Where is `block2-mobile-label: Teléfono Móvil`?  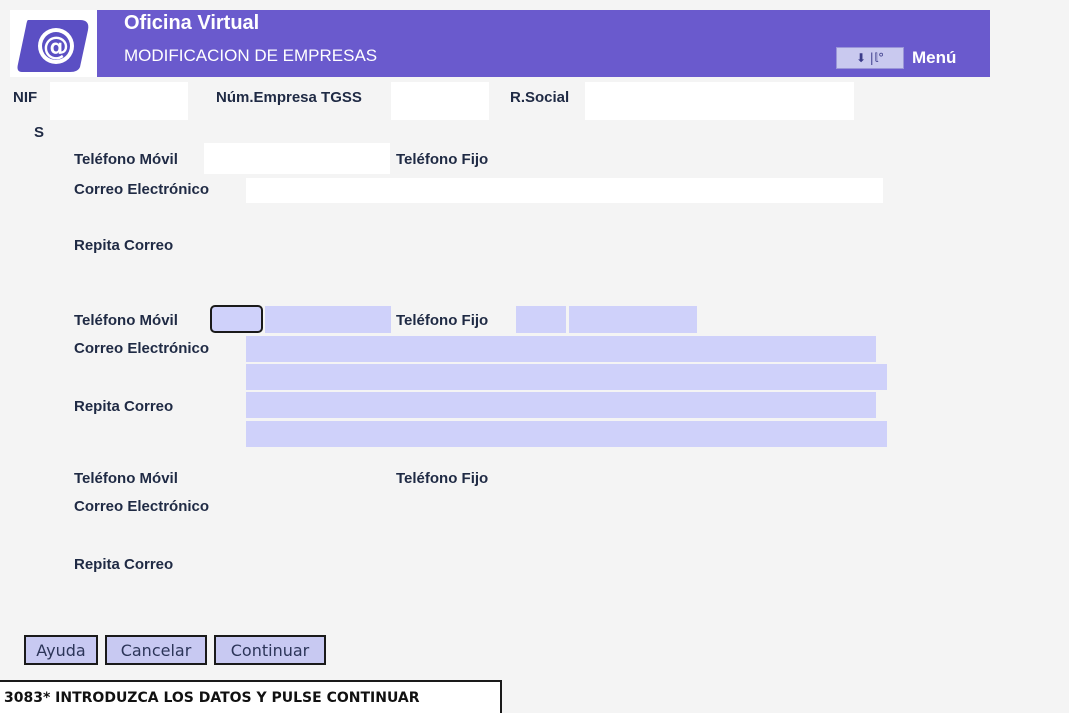 block2-mobile-label: Teléfono Móvil is located at coordinates (126, 320).